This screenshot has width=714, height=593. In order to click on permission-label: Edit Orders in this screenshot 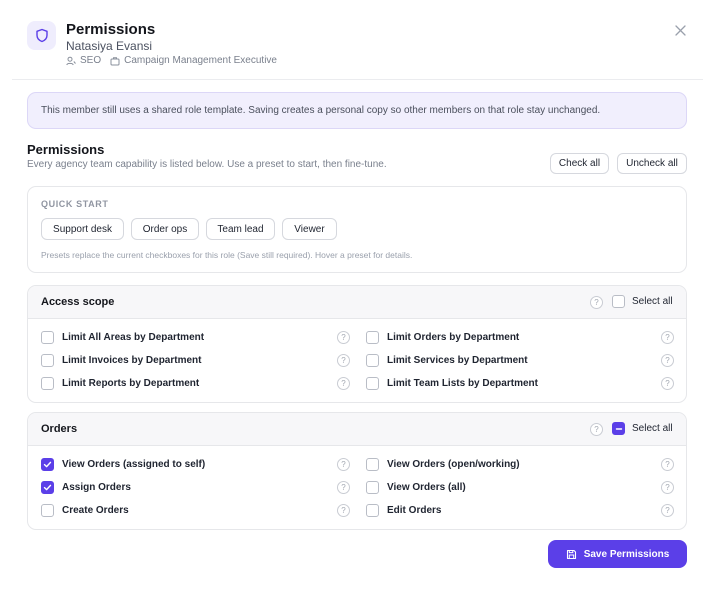, I will do `click(414, 510)`.